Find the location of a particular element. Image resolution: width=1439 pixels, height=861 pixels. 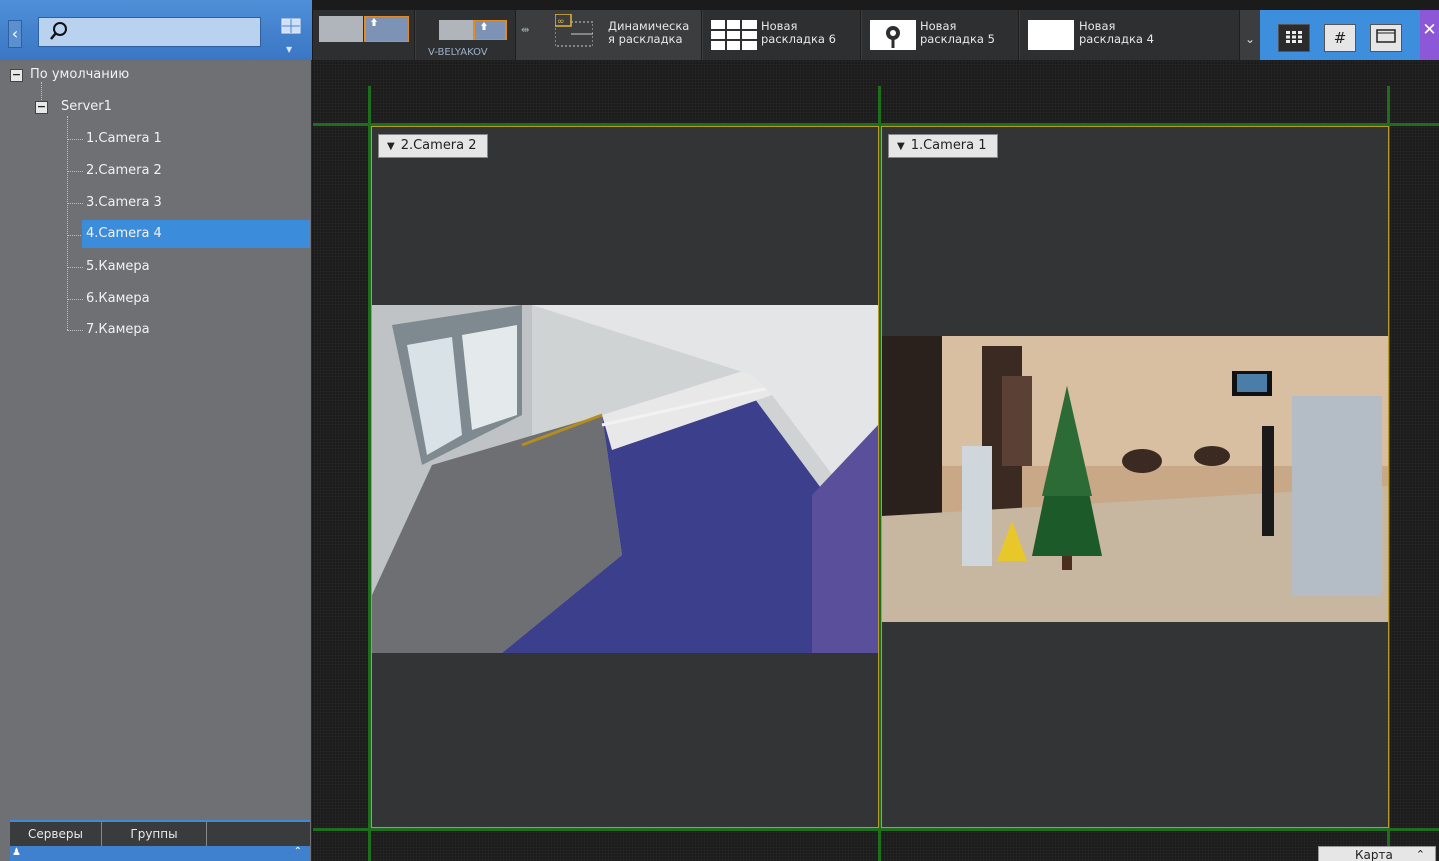

left-panel-header: ‹ ▼ is located at coordinates (156, 30).